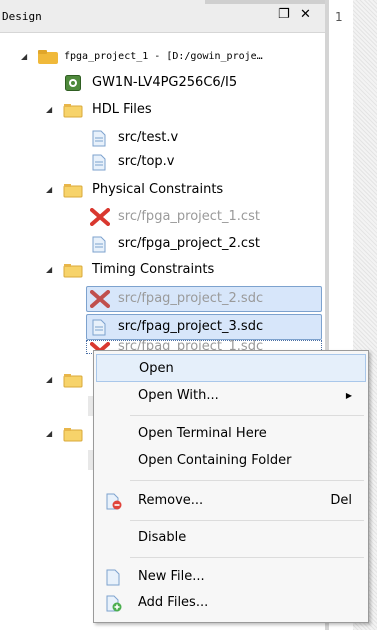  What do you see at coordinates (165, 82) in the screenshot?
I see `device-label: GW1N-LV4PG256C6/I5` at bounding box center [165, 82].